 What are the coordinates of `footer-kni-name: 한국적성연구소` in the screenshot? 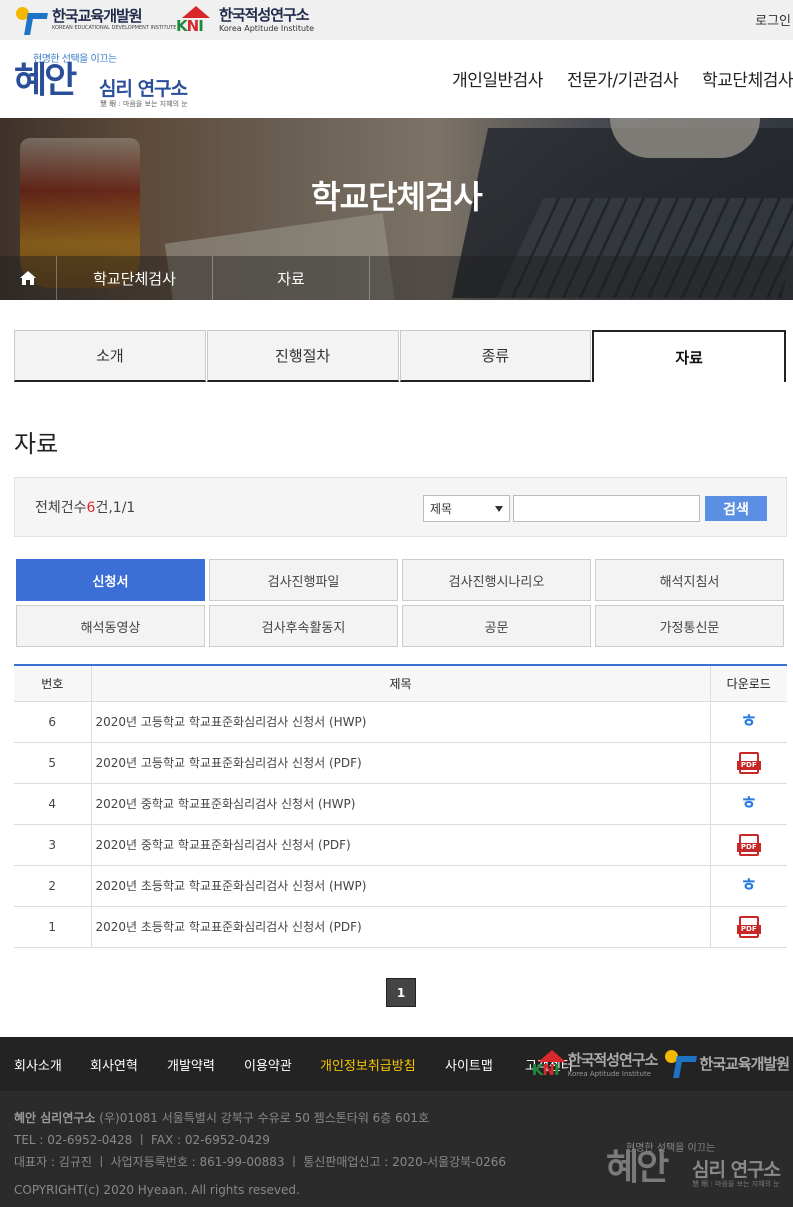 It's located at (613, 1059).